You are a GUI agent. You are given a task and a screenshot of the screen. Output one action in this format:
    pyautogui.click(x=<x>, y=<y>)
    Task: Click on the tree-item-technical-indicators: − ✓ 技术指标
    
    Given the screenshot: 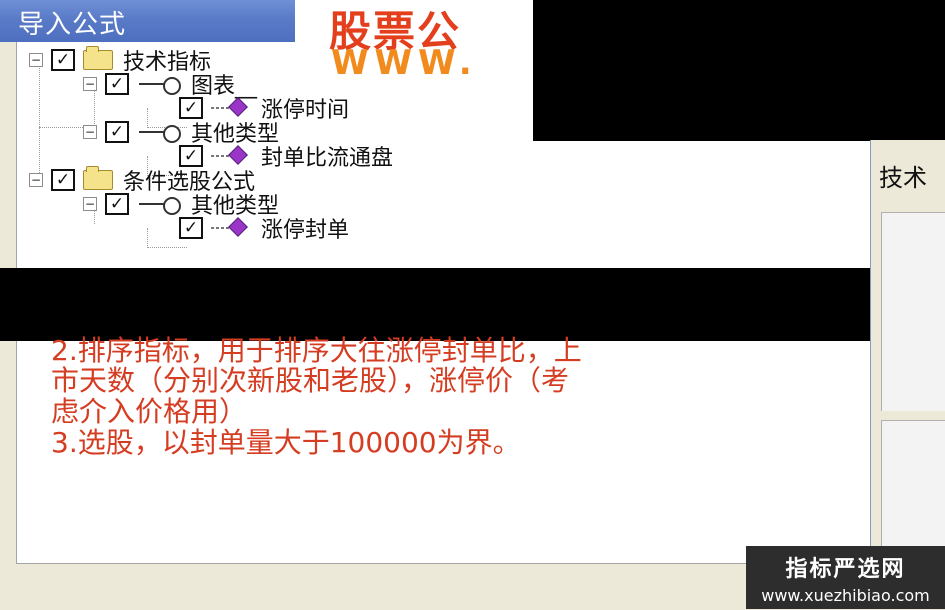 What is the action you would take?
    pyautogui.click(x=120, y=60)
    